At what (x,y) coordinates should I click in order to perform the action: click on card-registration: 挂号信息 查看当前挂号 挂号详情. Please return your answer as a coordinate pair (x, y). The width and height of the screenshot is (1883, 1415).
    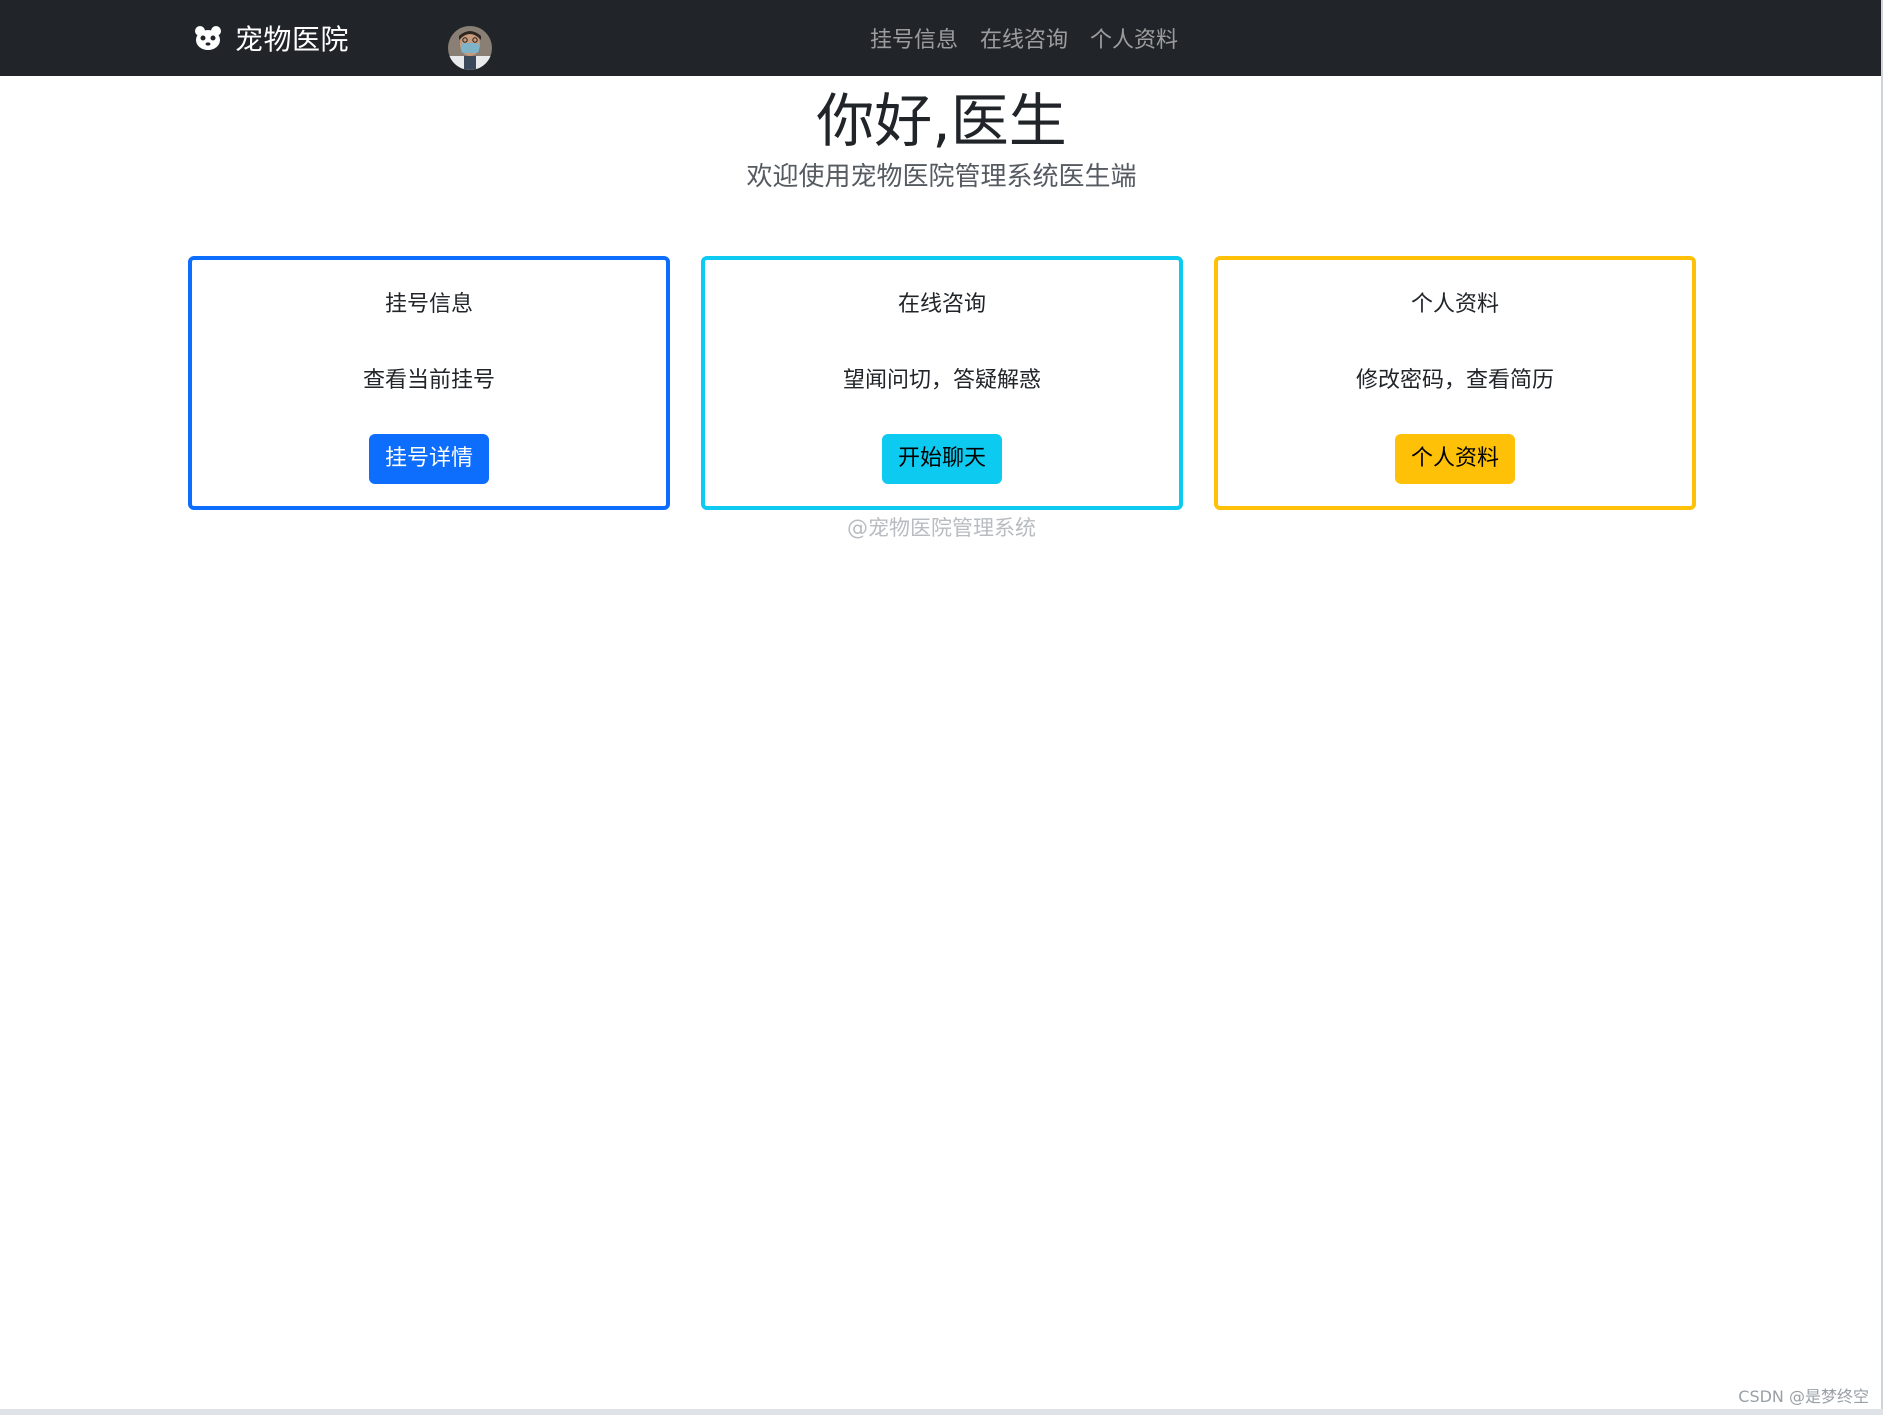
    Looking at the image, I should click on (429, 383).